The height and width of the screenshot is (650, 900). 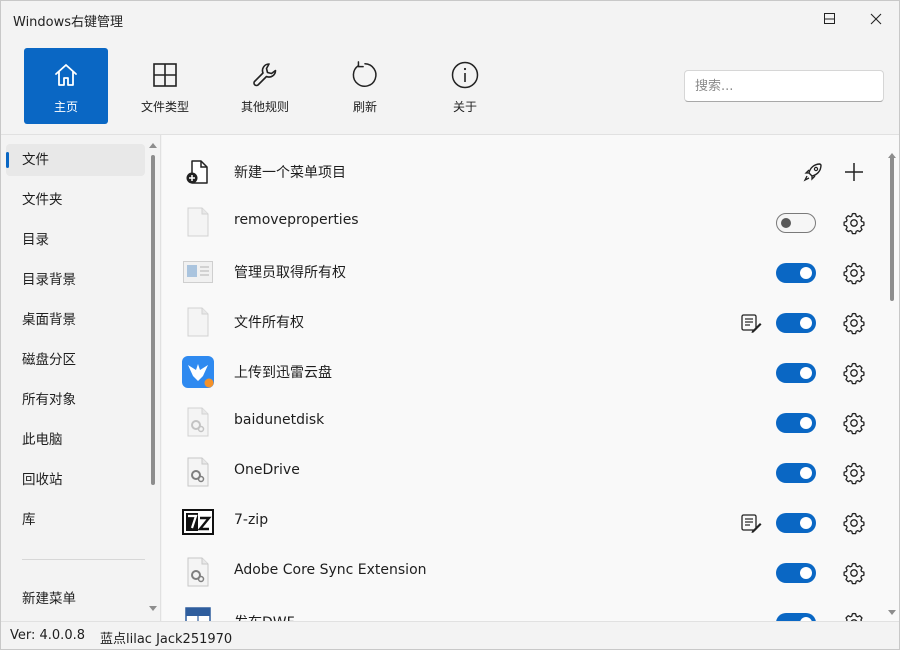 I want to click on list-item-label: Adobe Core Sync Extension, so click(x=330, y=570).